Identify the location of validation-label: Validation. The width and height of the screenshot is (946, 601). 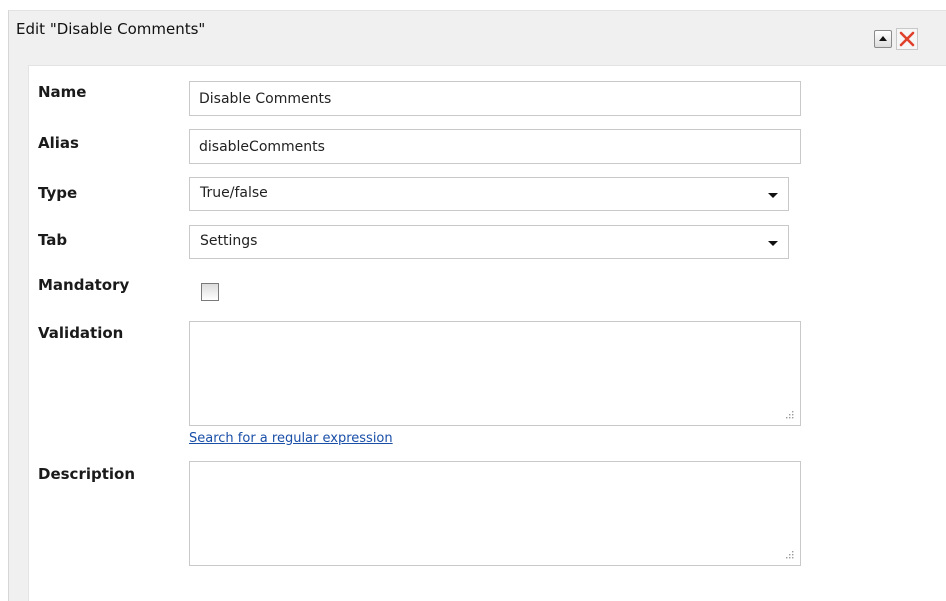
(81, 333).